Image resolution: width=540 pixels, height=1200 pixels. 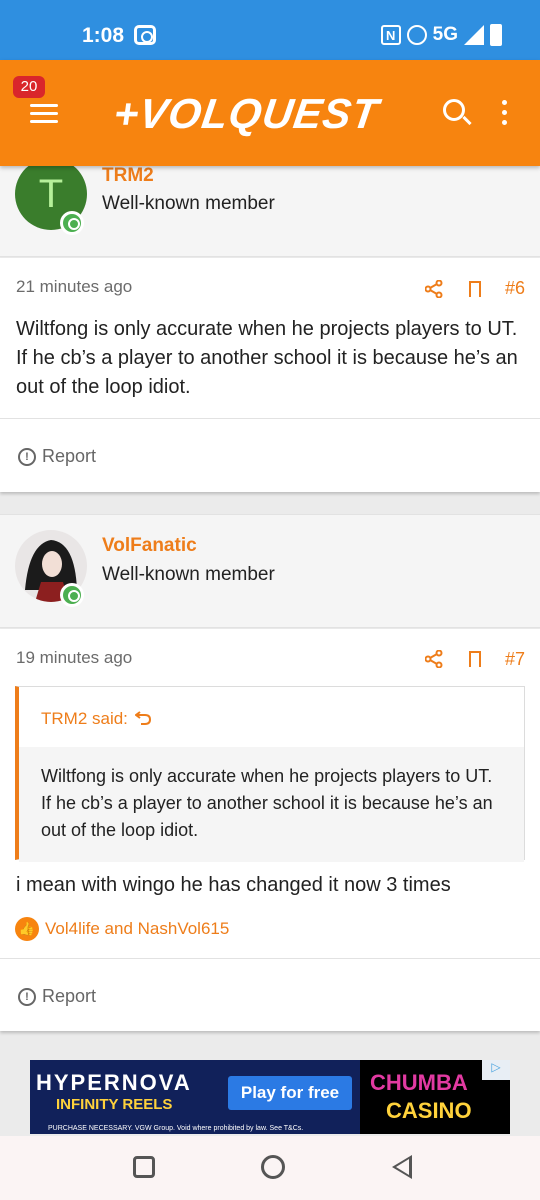 I want to click on post-number: #7, so click(x=515, y=659).